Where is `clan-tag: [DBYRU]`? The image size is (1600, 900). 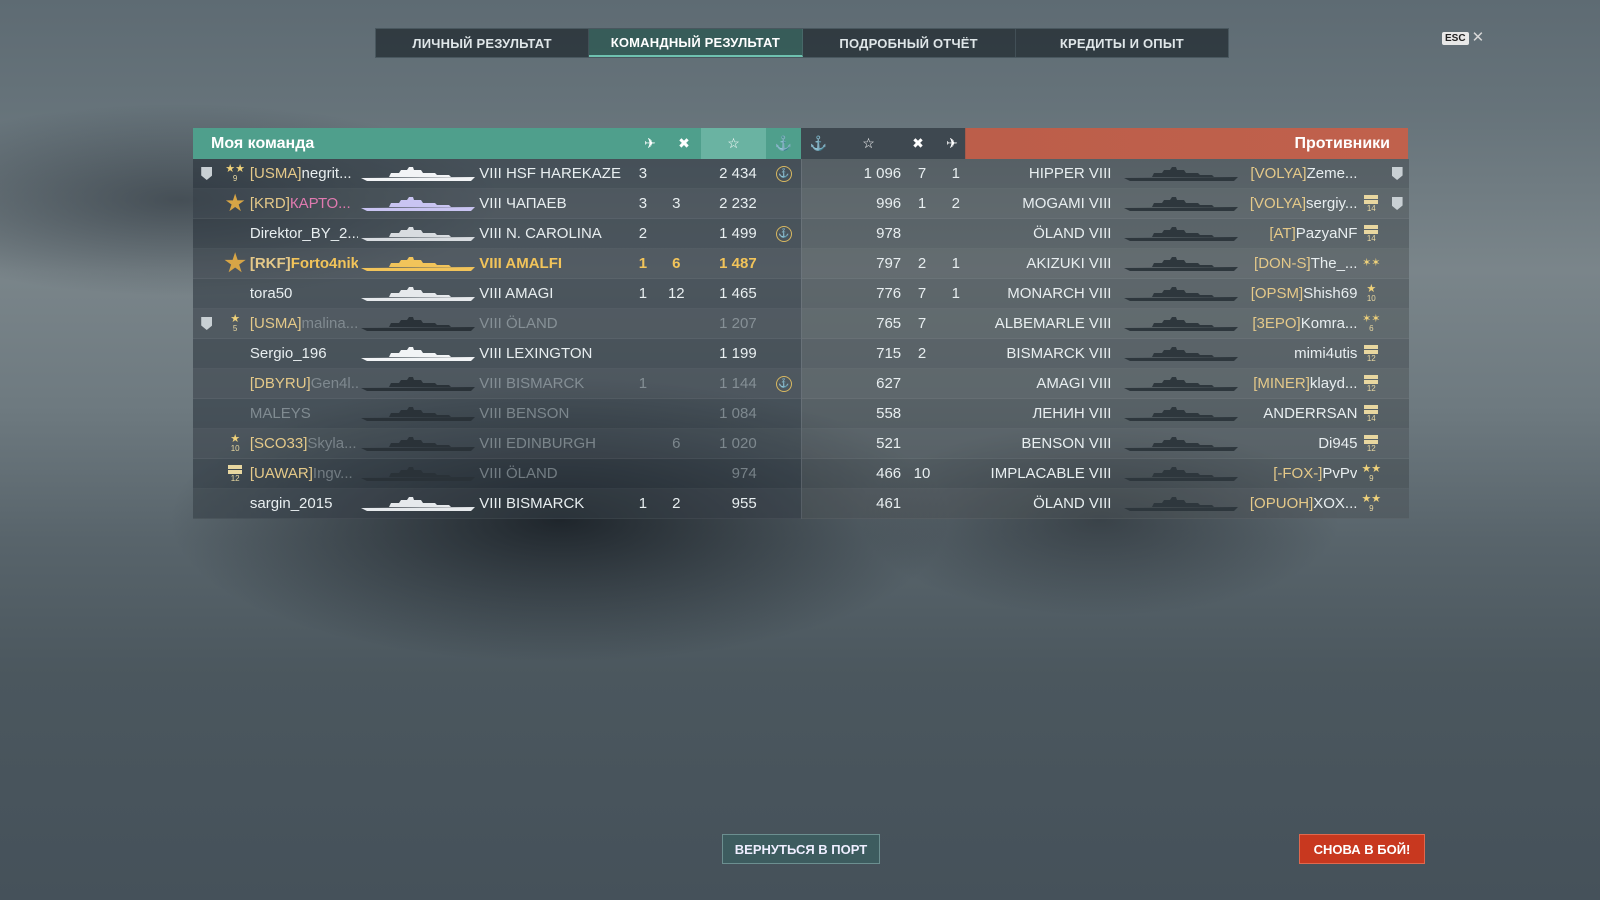
clan-tag: [DBYRU] is located at coordinates (280, 383).